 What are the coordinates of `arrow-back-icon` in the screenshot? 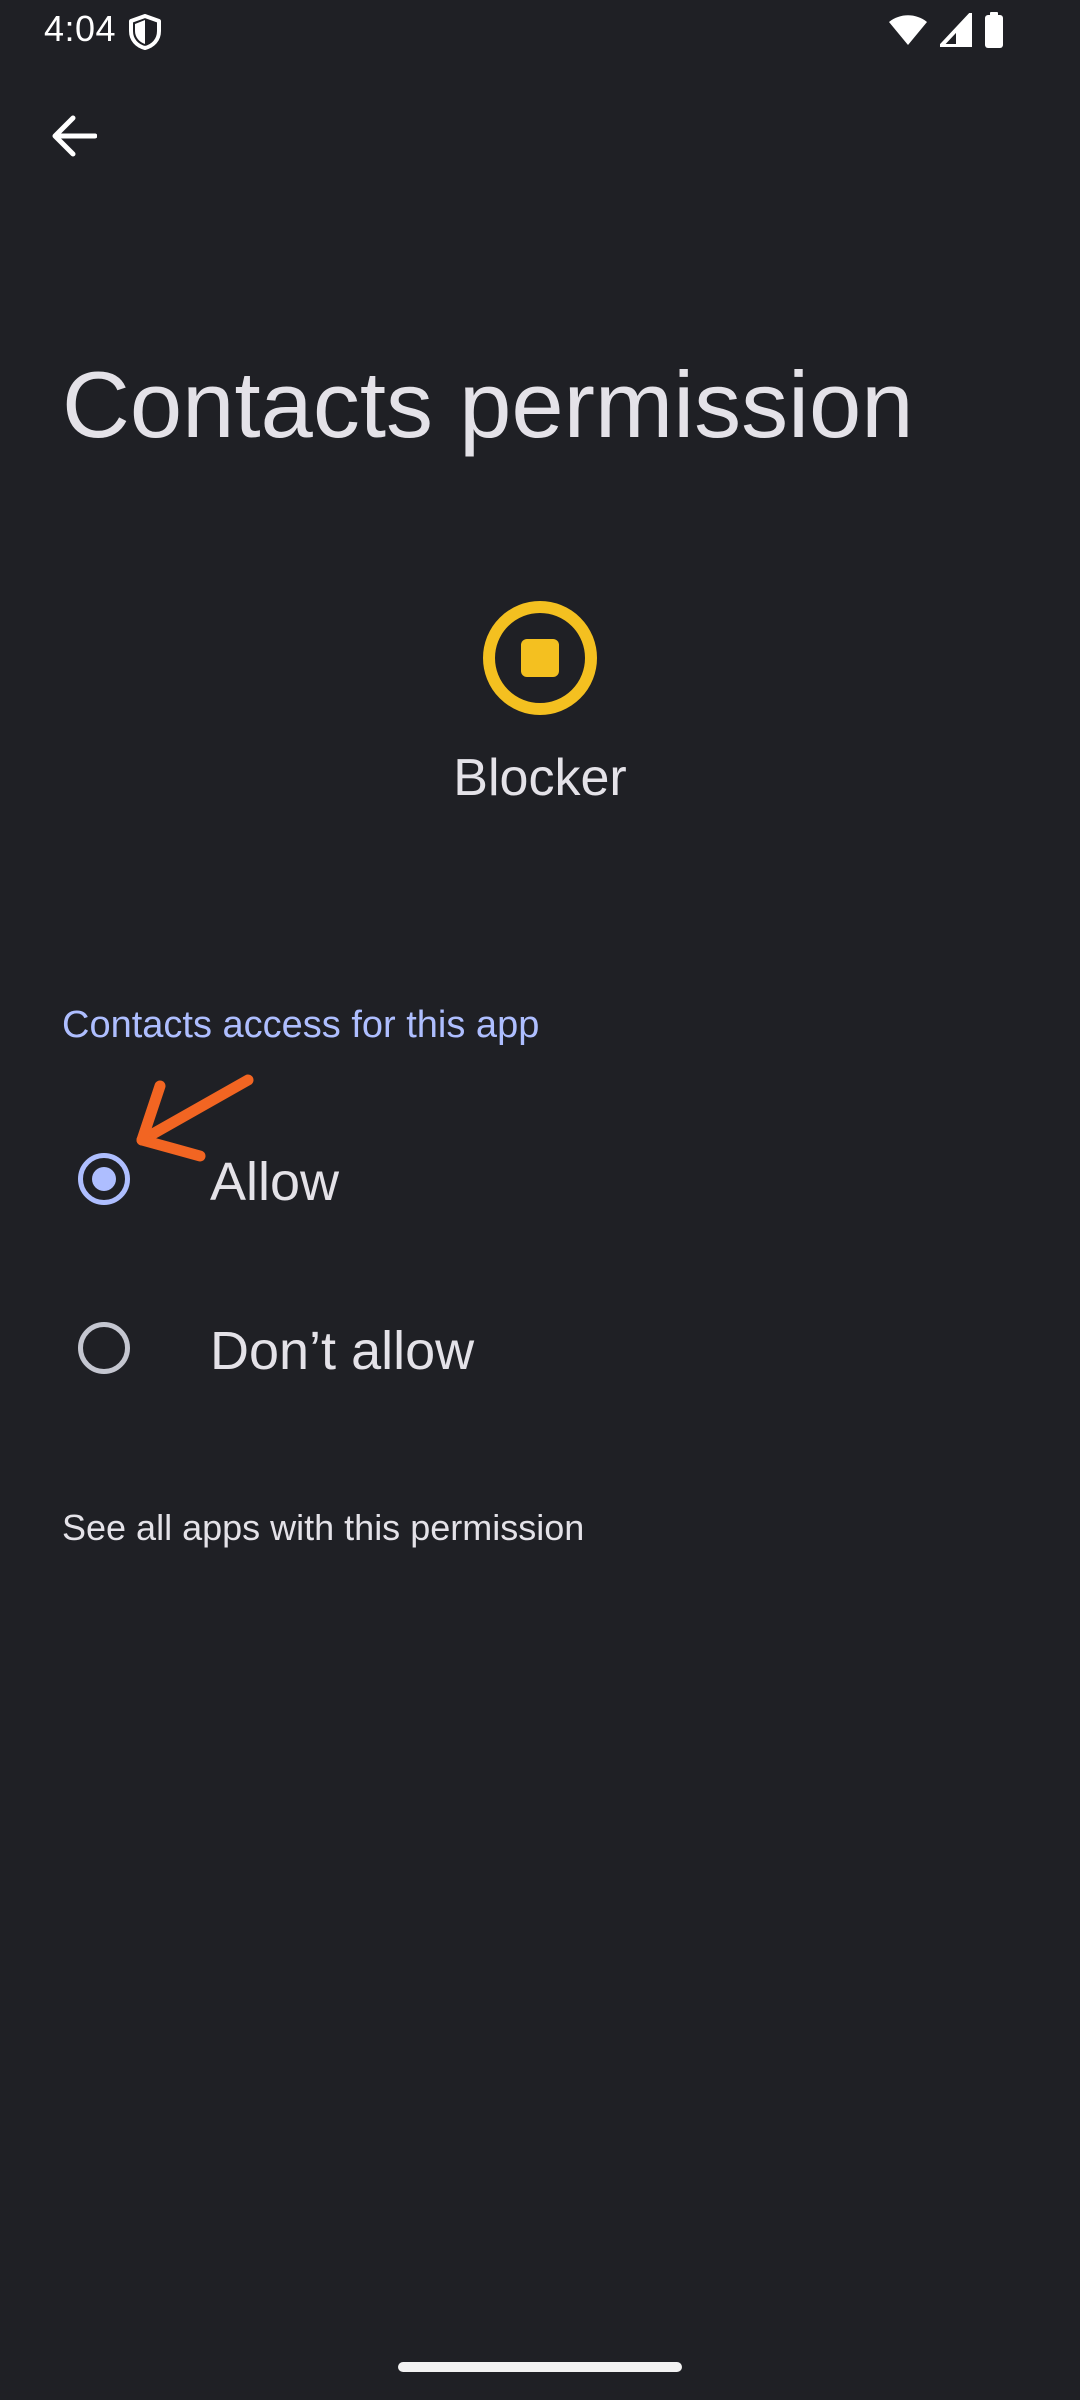 It's located at (74, 138).